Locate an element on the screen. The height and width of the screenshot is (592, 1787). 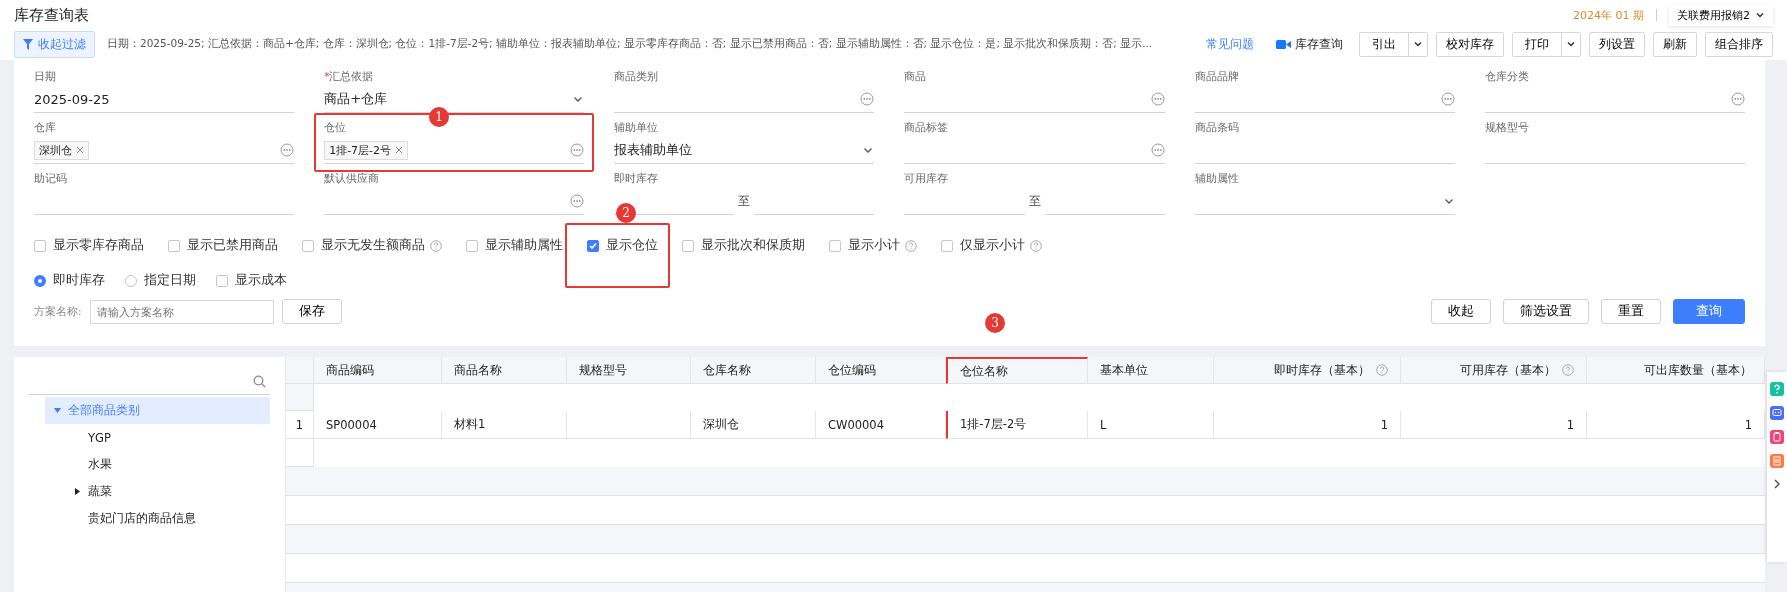
document-icon is located at coordinates (1777, 461).